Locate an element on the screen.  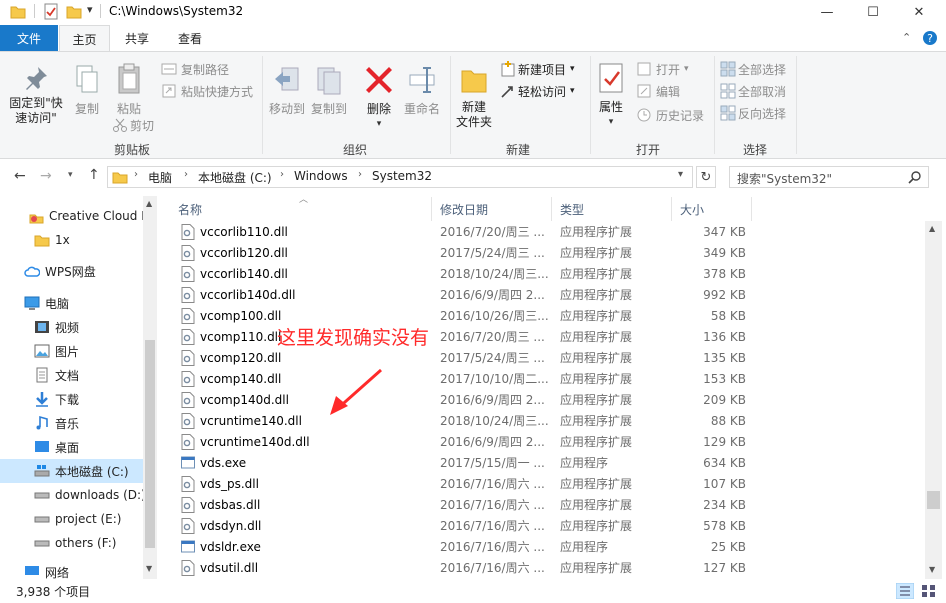
new-folder-icon is located at coordinates (74, 11).